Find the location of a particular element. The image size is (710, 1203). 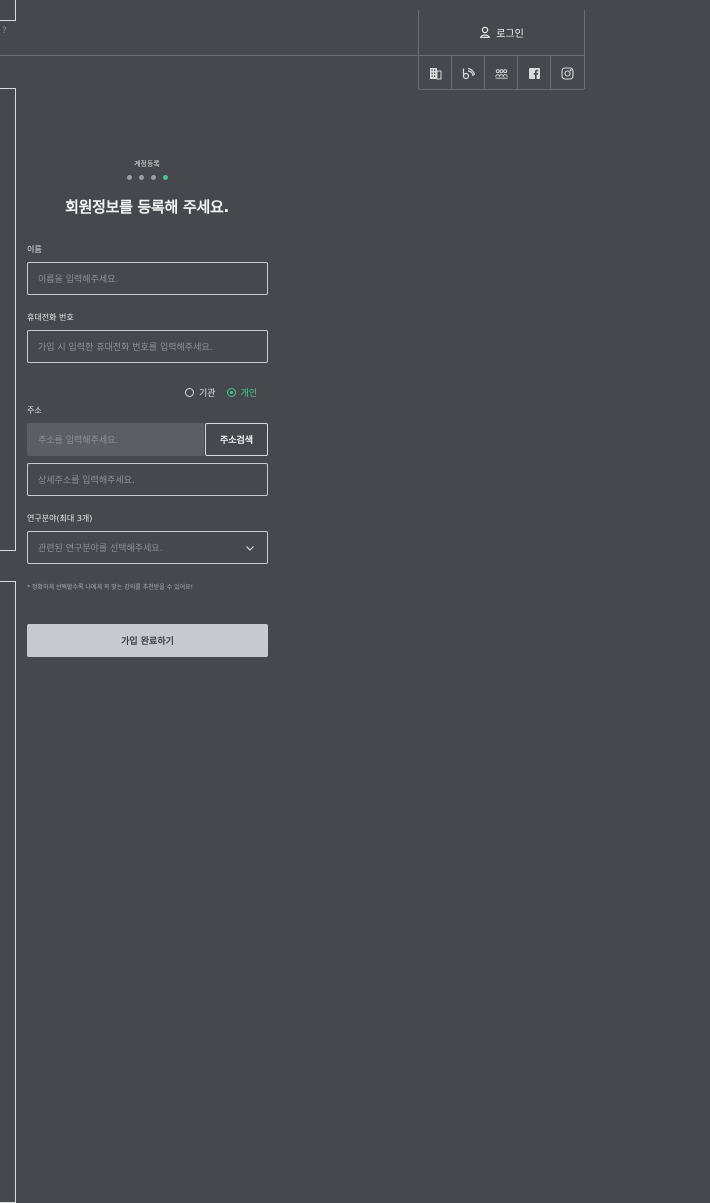

step-dot-active is located at coordinates (165, 177).